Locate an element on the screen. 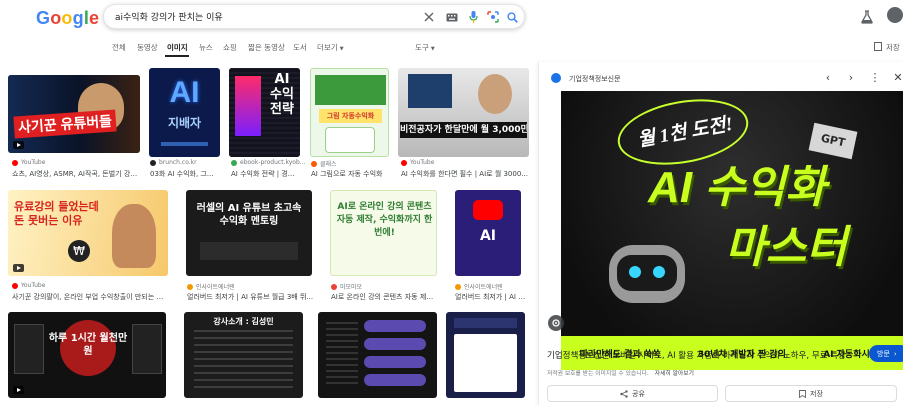 This screenshot has height=405, width=903. robot-head is located at coordinates (647, 274).